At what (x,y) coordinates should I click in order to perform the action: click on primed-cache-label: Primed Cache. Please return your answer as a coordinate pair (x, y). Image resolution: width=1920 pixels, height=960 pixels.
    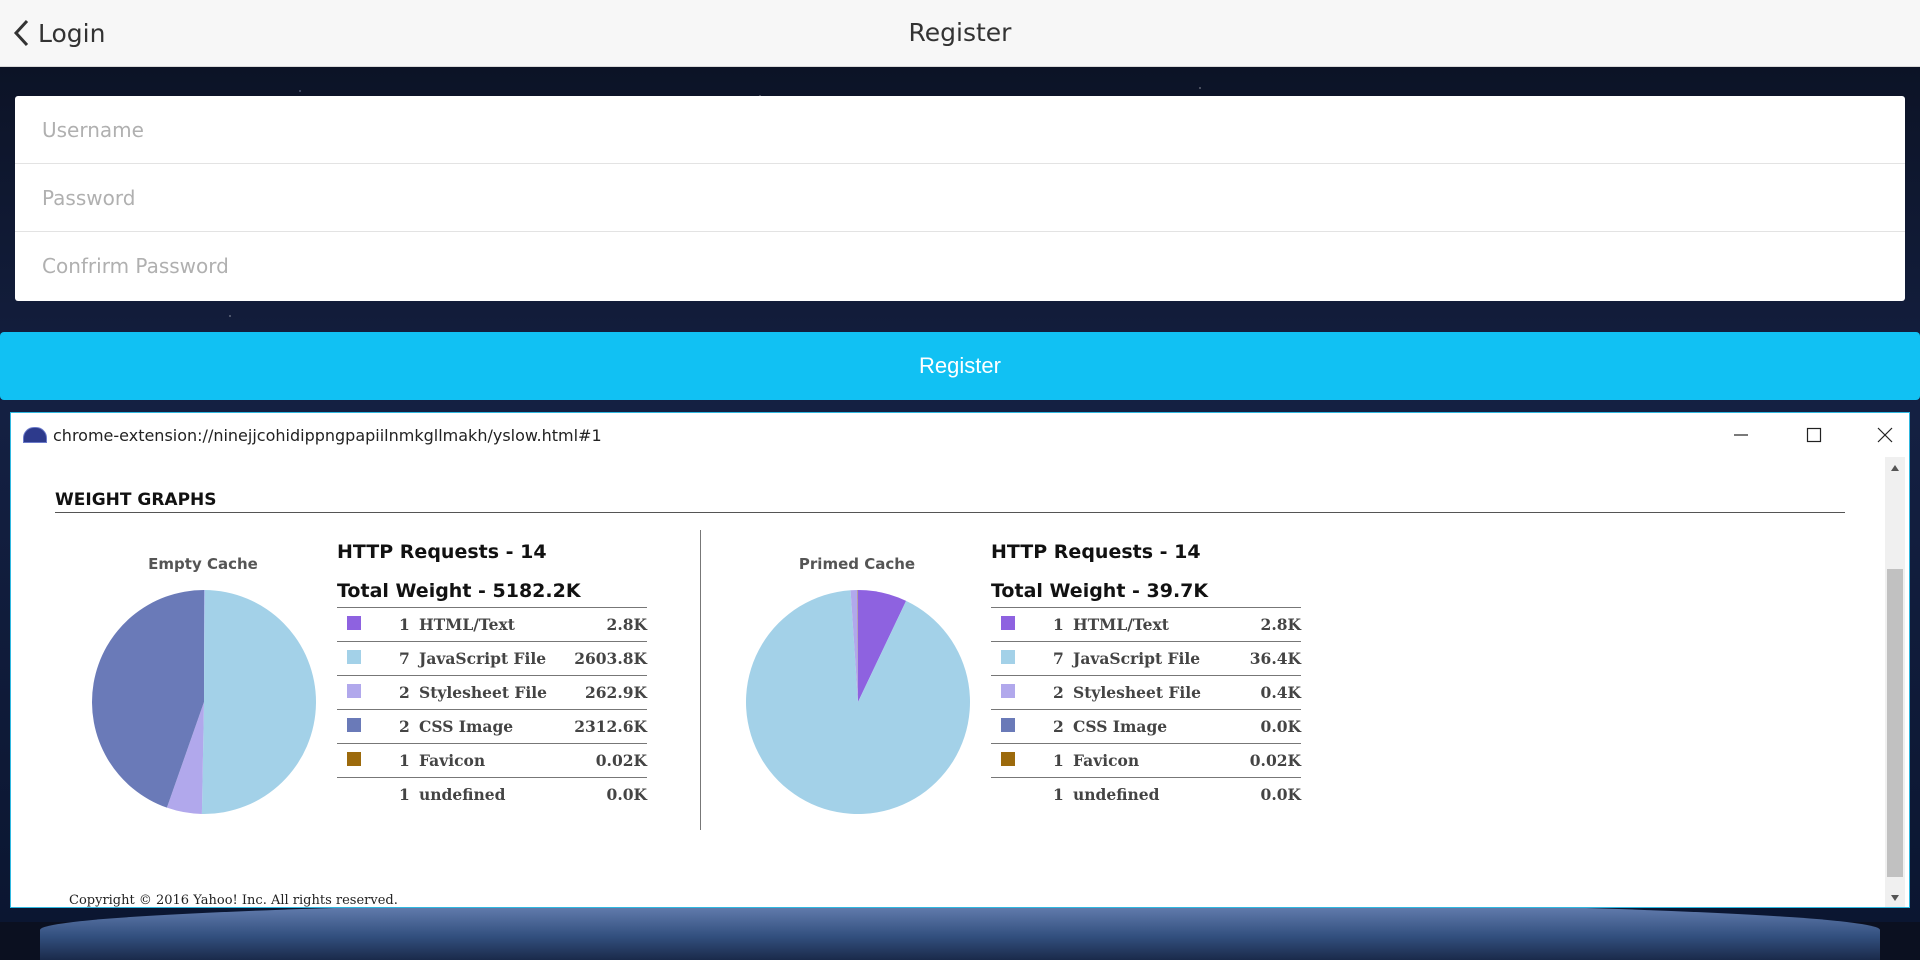
    Looking at the image, I should click on (857, 564).